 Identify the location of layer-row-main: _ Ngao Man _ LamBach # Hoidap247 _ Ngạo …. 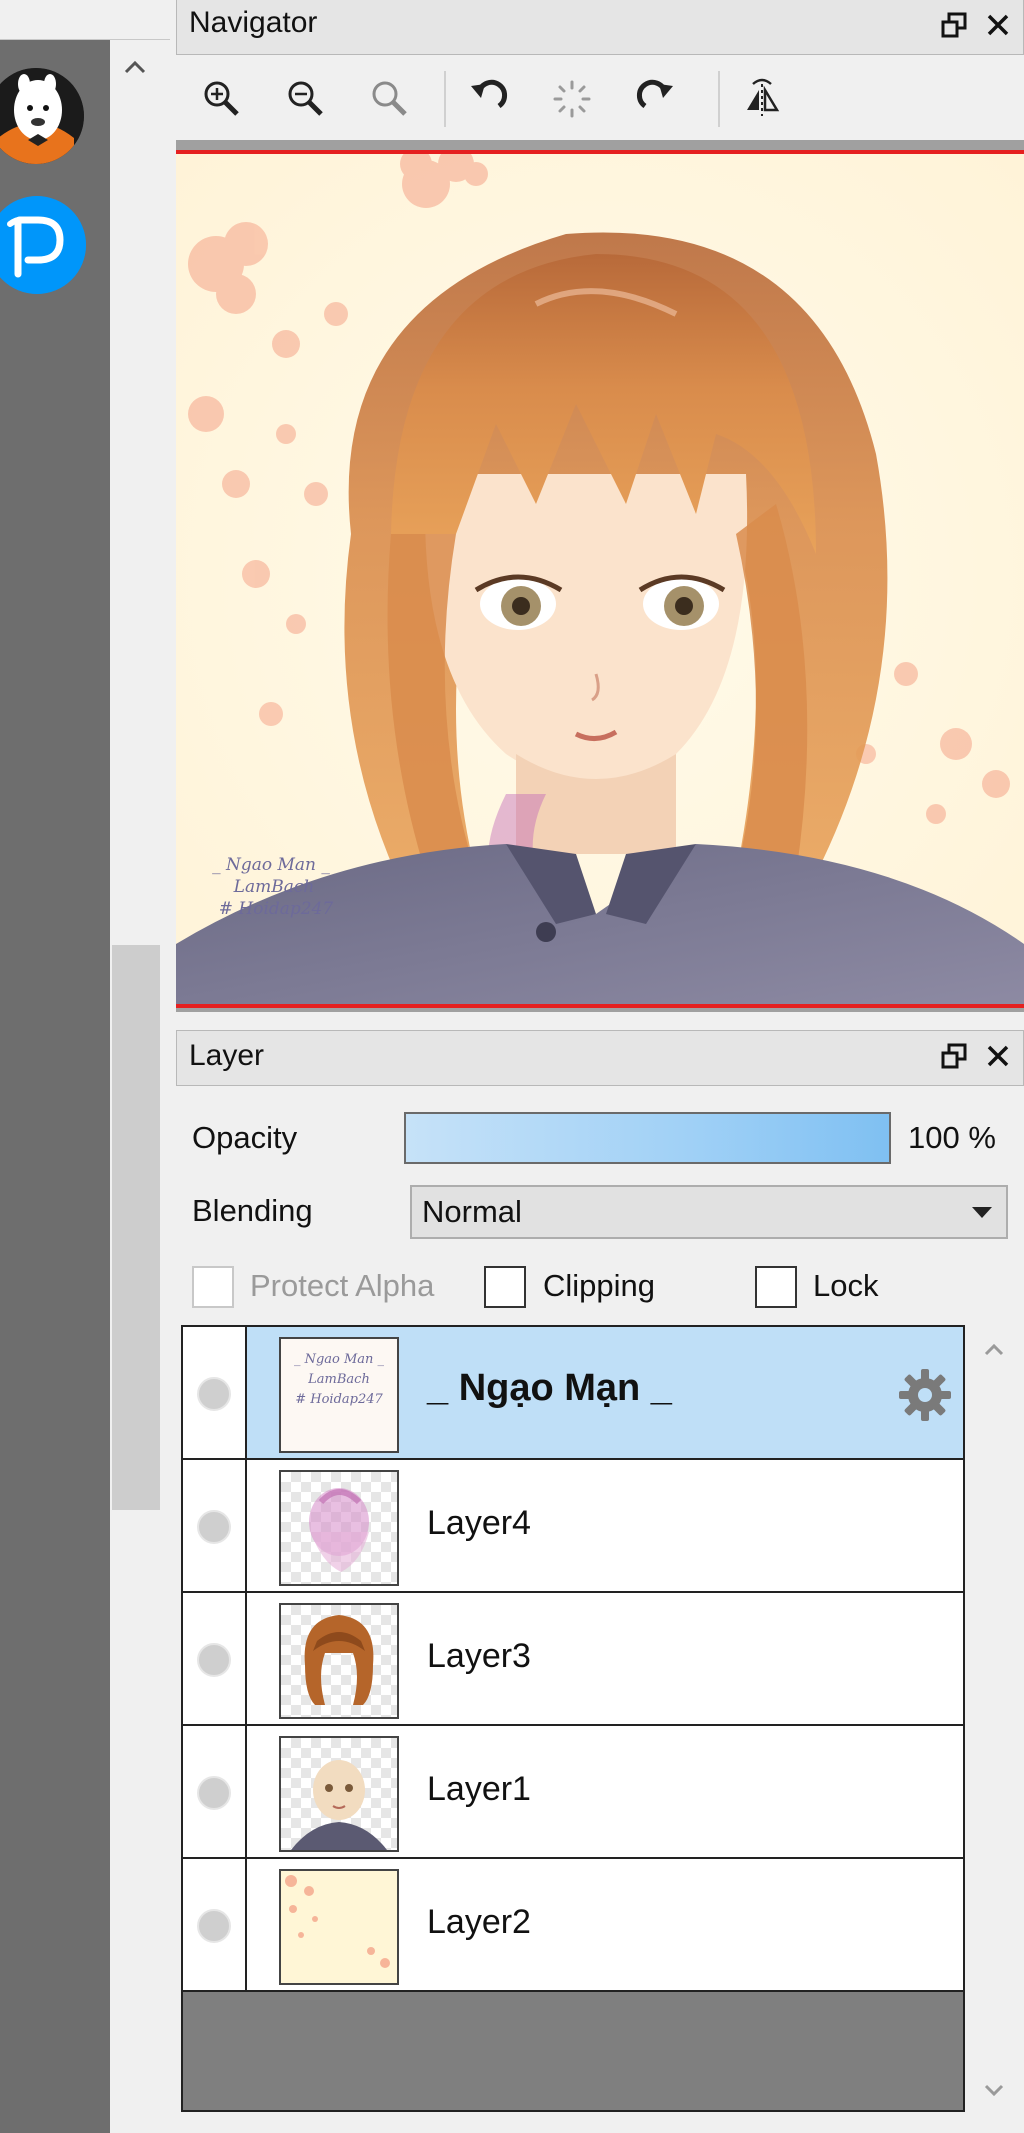
(605, 1392).